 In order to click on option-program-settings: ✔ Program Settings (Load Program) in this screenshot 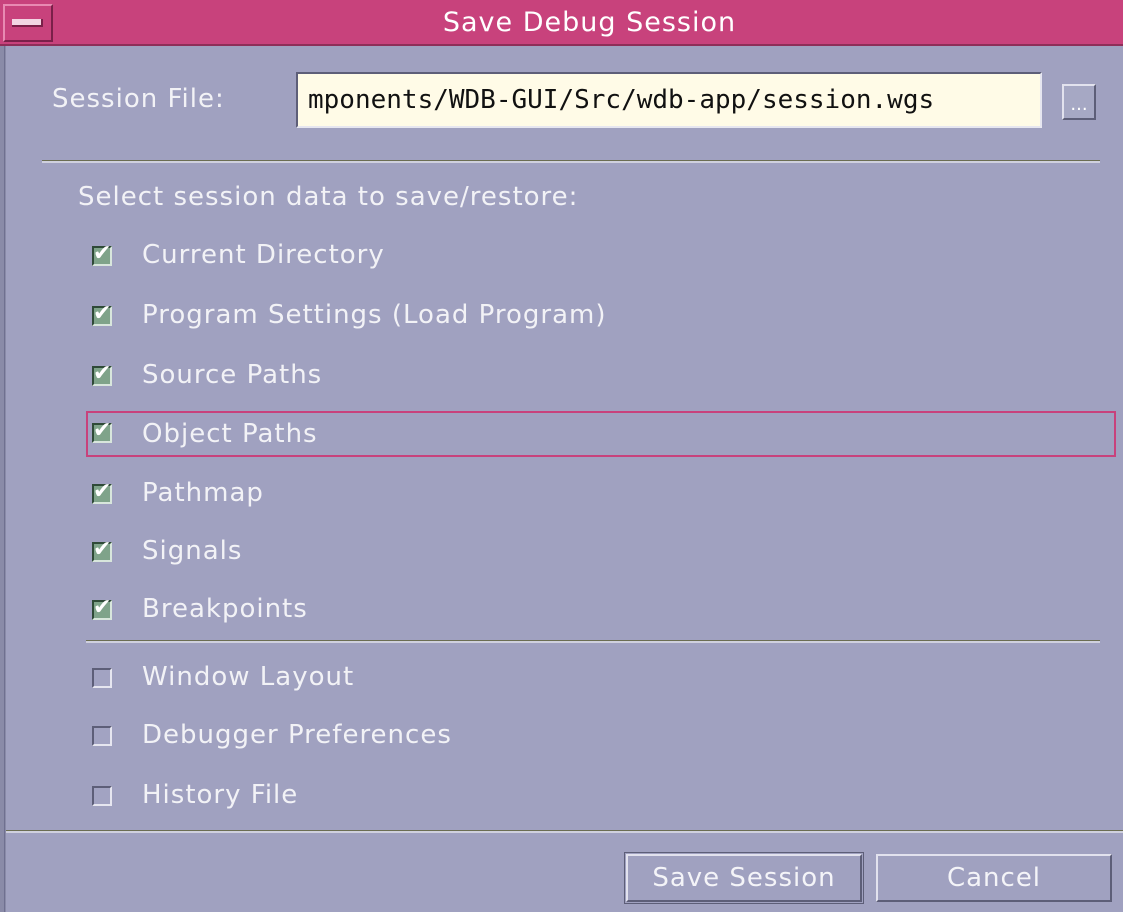, I will do `click(601, 317)`.